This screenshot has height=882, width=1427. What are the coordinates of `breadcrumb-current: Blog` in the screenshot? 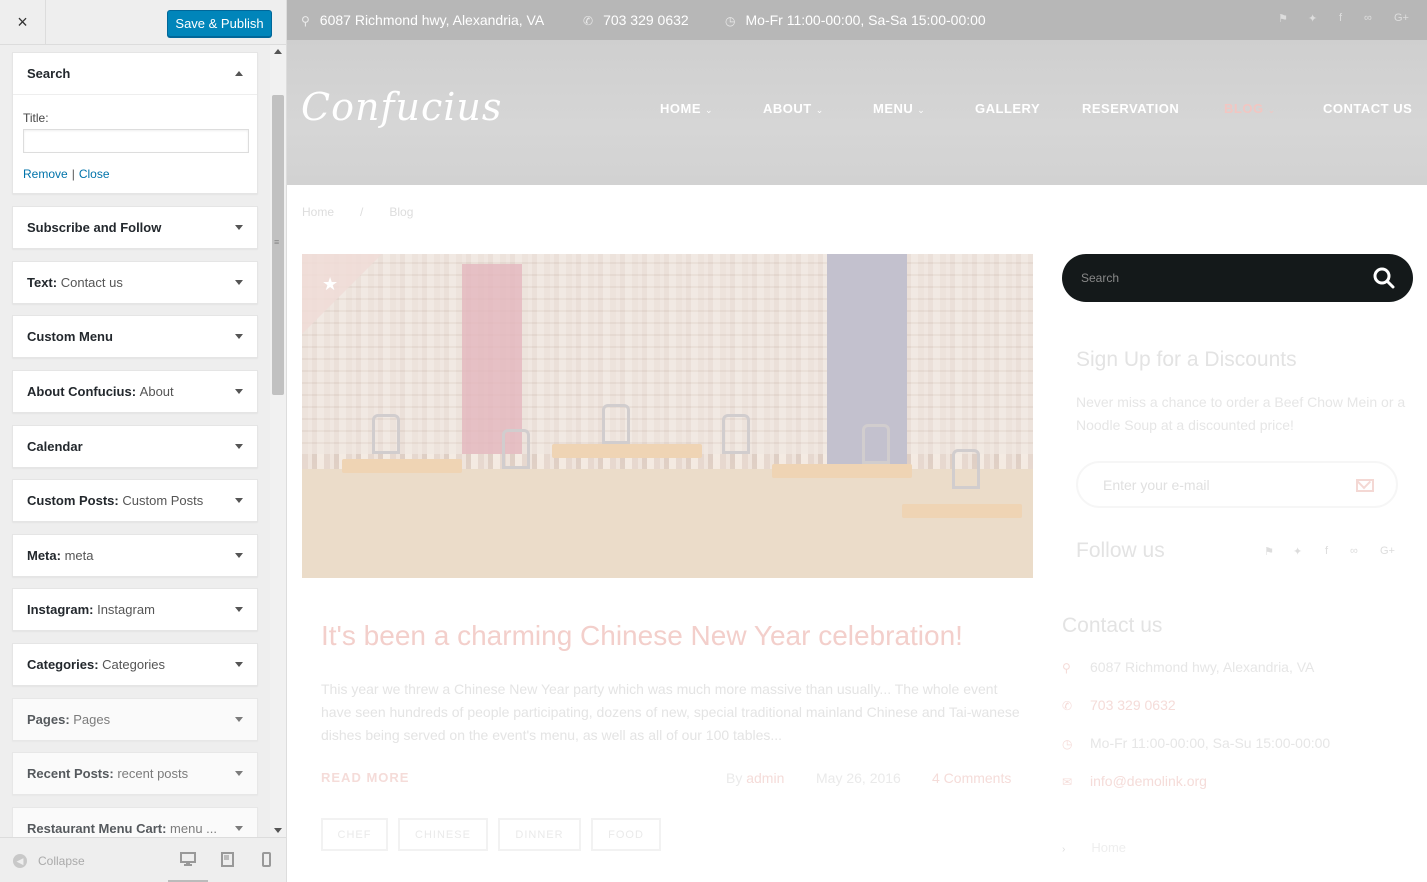 It's located at (401, 212).